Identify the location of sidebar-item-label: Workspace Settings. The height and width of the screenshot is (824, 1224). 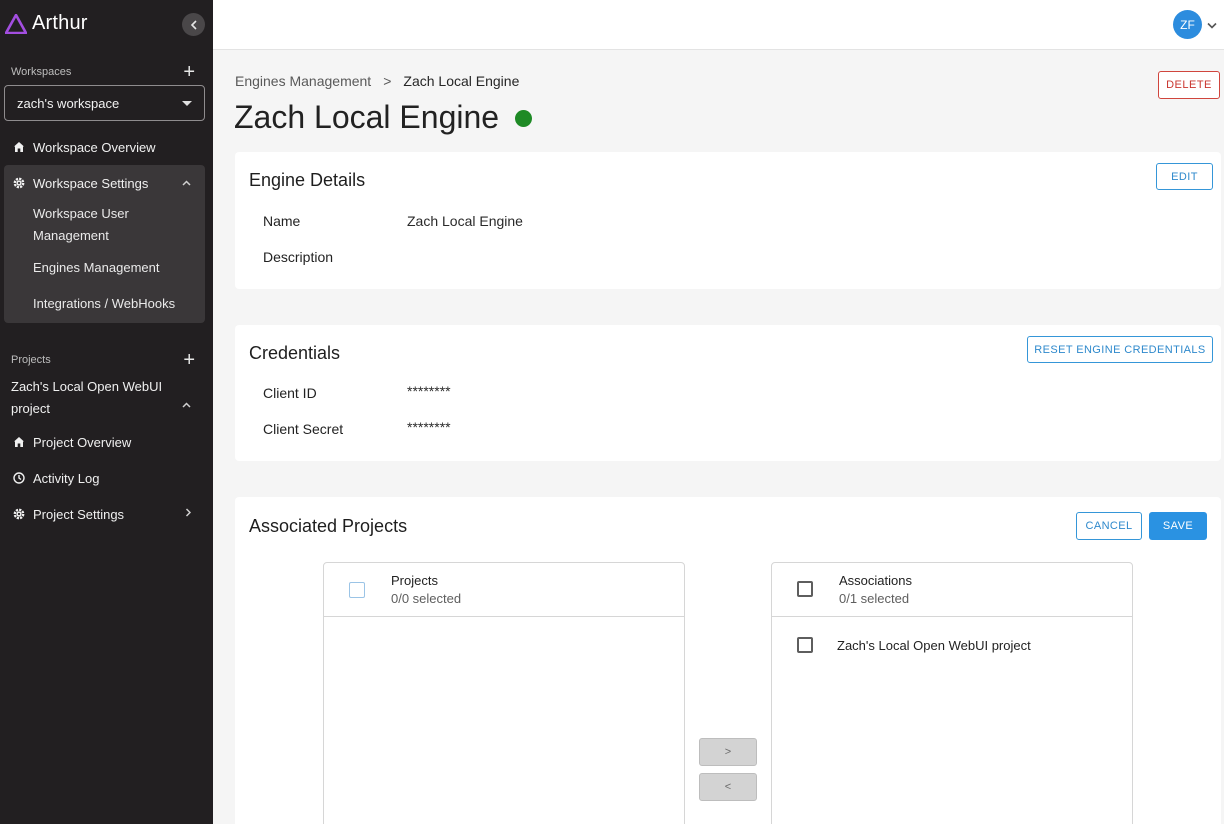
(91, 183).